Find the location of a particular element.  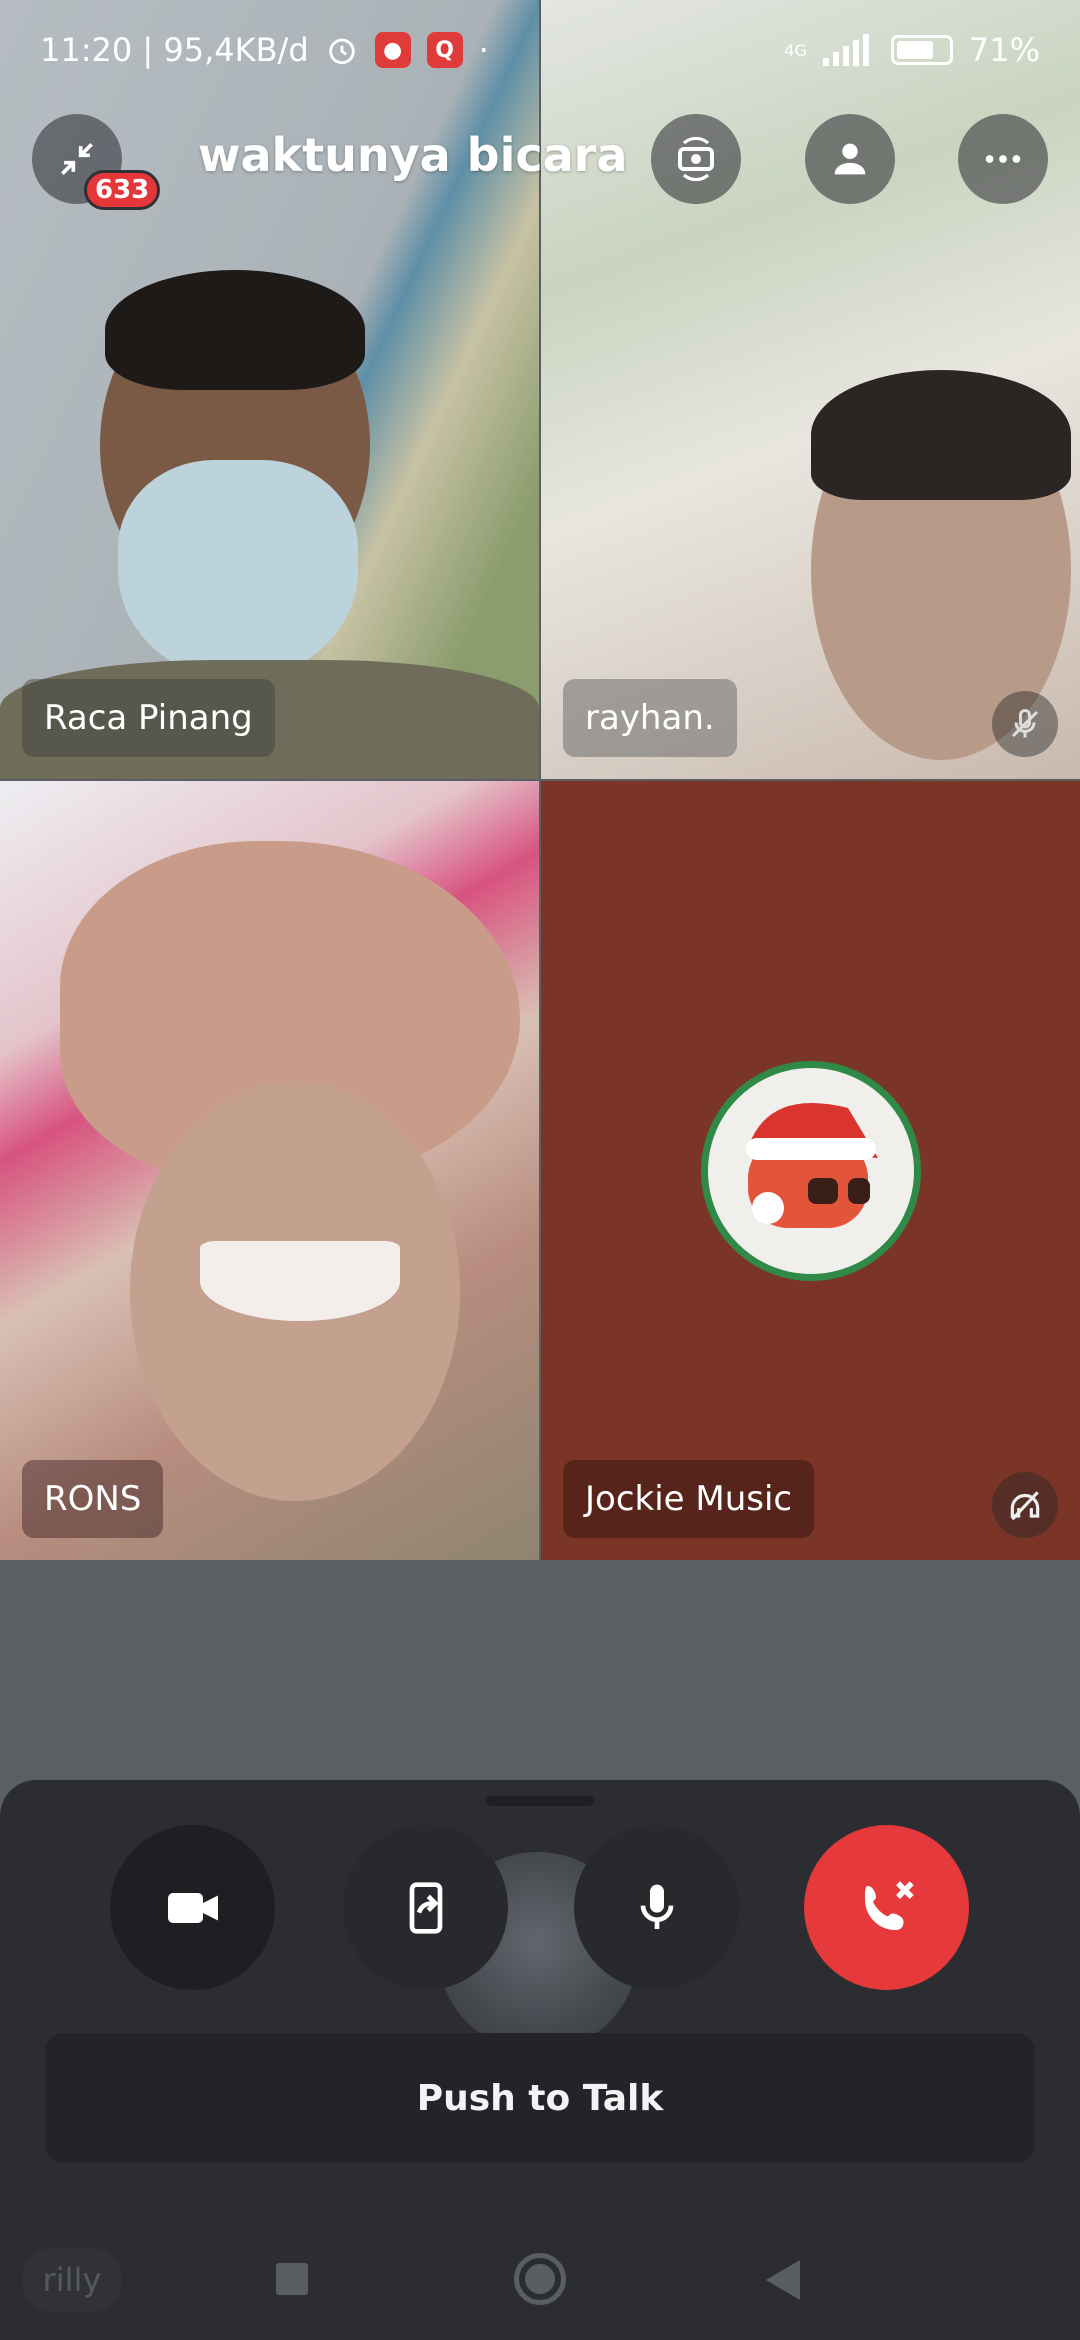

minimize-call-button: 633 is located at coordinates (96, 162).